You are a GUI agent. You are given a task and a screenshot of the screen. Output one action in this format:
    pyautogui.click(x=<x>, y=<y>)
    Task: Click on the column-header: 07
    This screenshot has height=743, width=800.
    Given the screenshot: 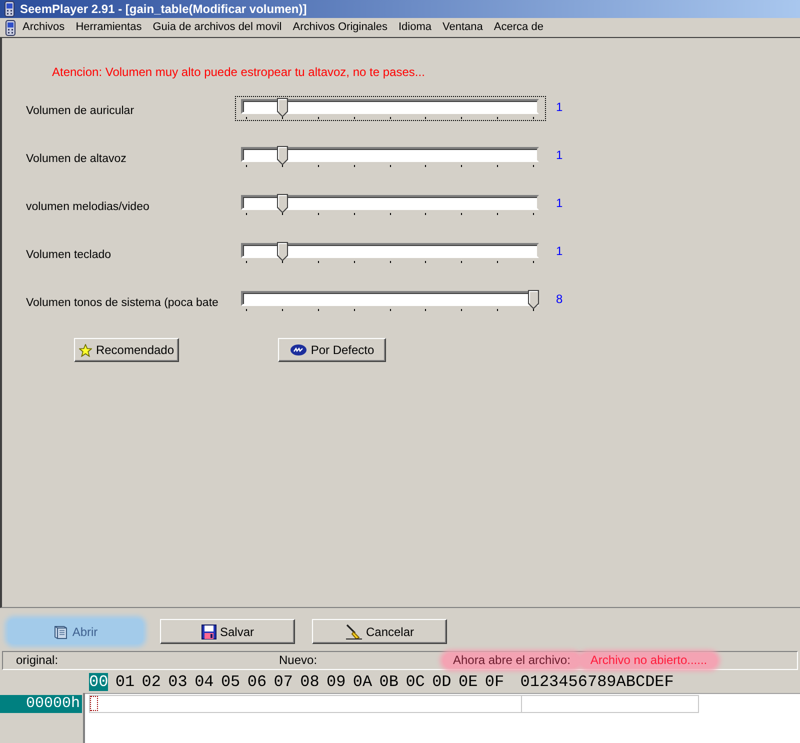 What is the action you would take?
    pyautogui.click(x=283, y=681)
    